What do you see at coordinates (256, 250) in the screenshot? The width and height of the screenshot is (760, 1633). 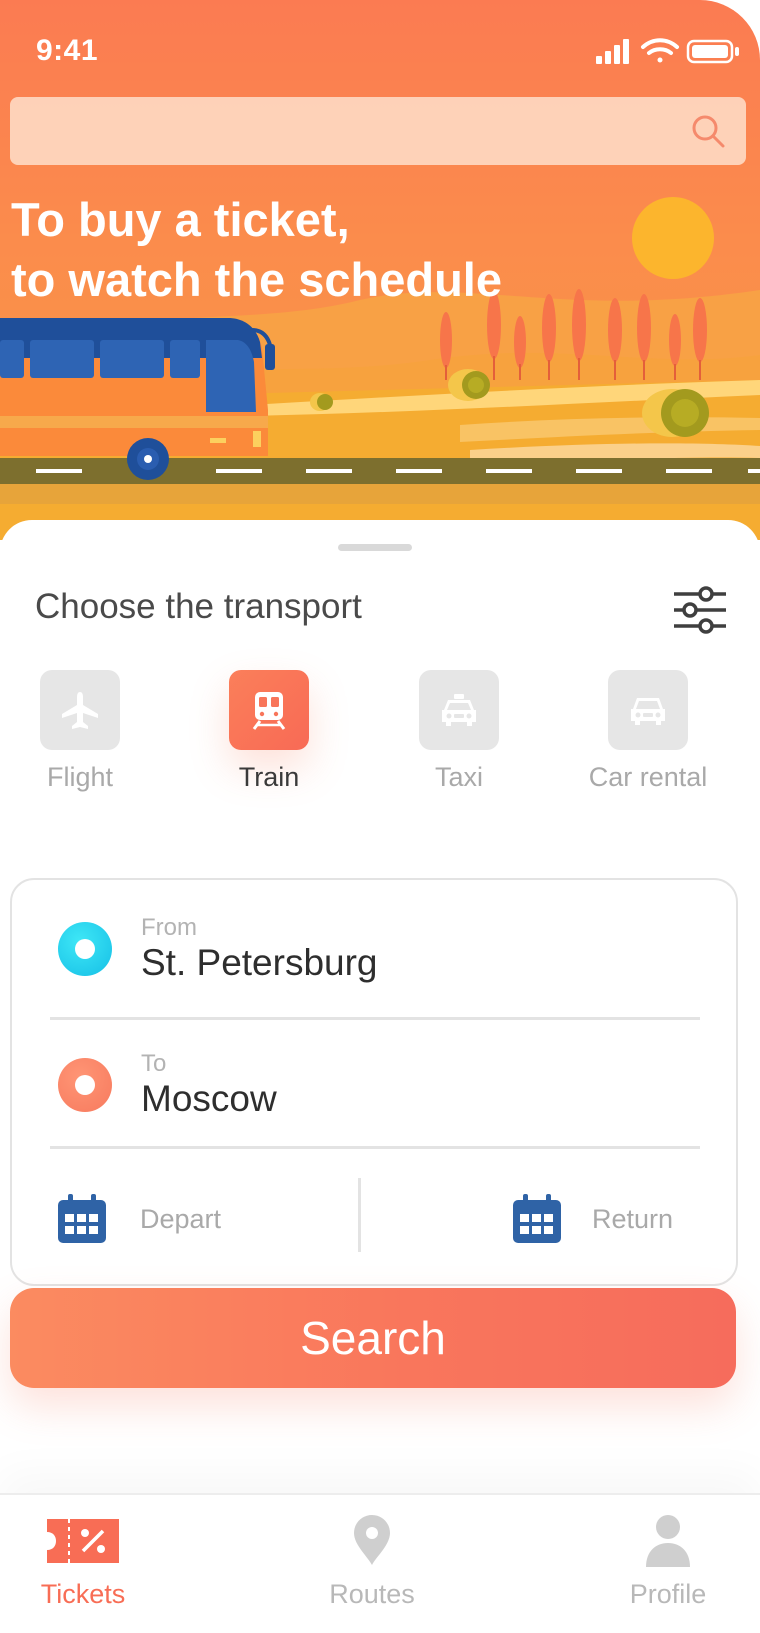 I see `hero-title: To buy a ticket, to watch the schedule` at bounding box center [256, 250].